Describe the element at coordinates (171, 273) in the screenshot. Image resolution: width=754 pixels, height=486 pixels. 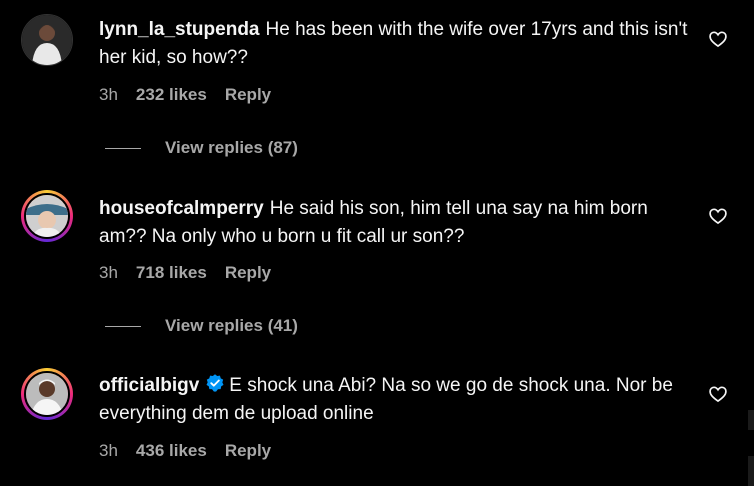
I see `comment-likes: 718 likes` at that location.